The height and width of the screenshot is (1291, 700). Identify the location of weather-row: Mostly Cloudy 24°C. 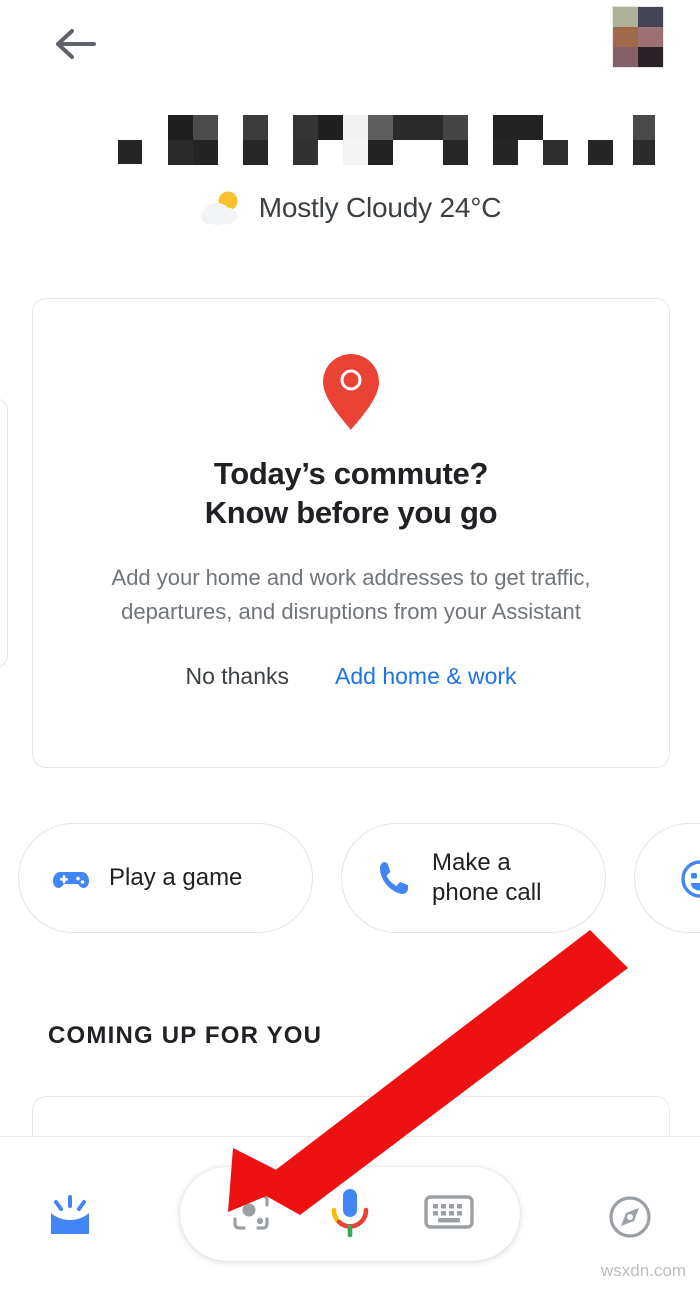
(350, 208).